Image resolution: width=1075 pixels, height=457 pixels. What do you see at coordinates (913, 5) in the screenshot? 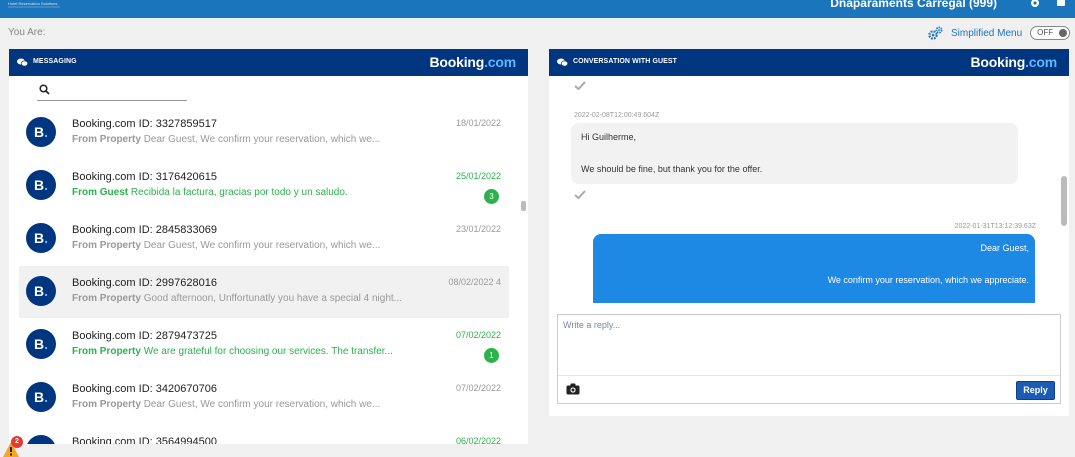
I see `user-menu: Dnaparaments Carregal (999)` at bounding box center [913, 5].